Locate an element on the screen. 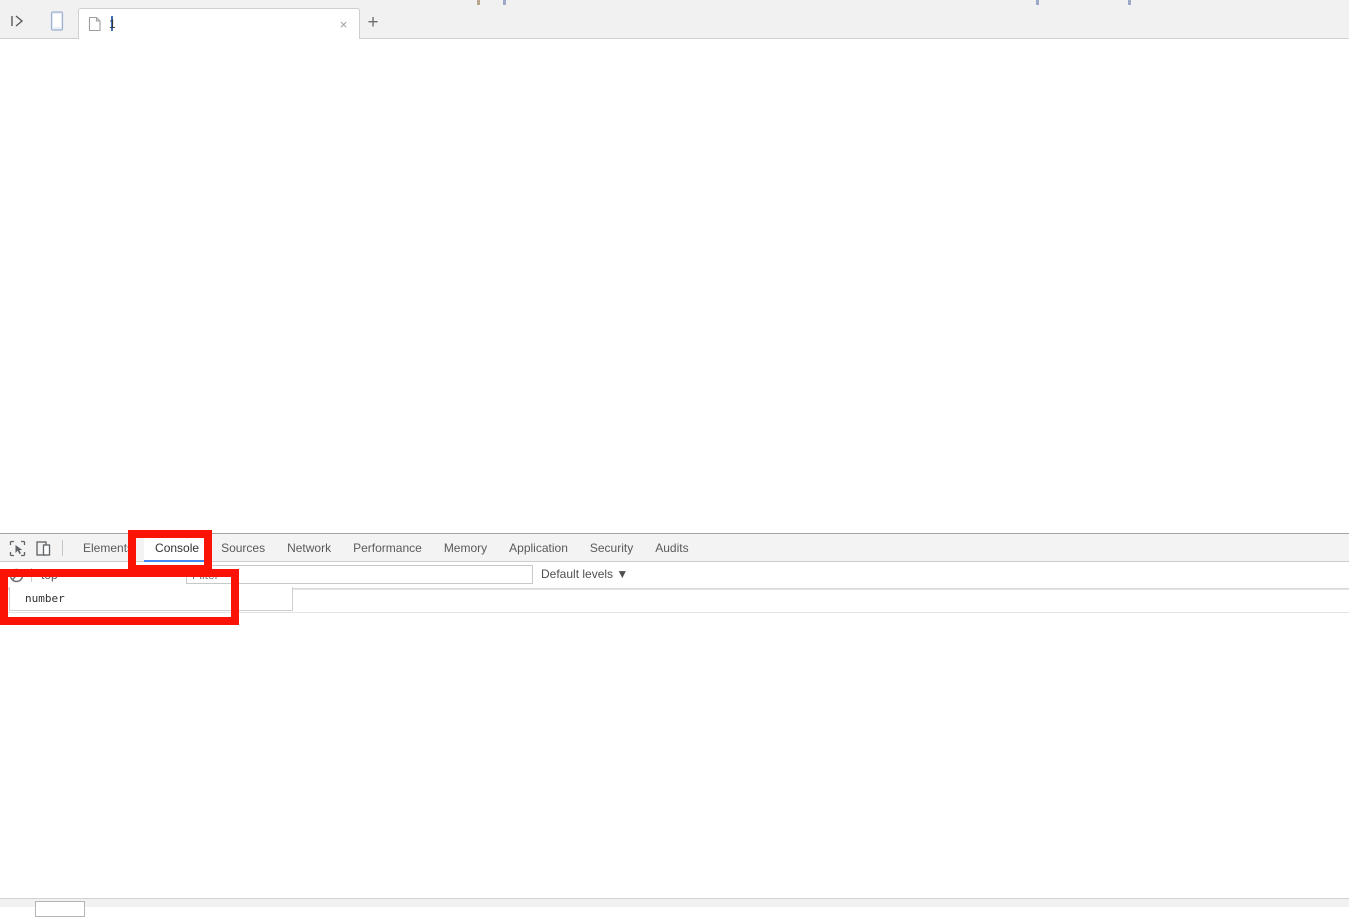 The width and height of the screenshot is (1349, 917). devtools-tab-audits: Audits is located at coordinates (671, 548).